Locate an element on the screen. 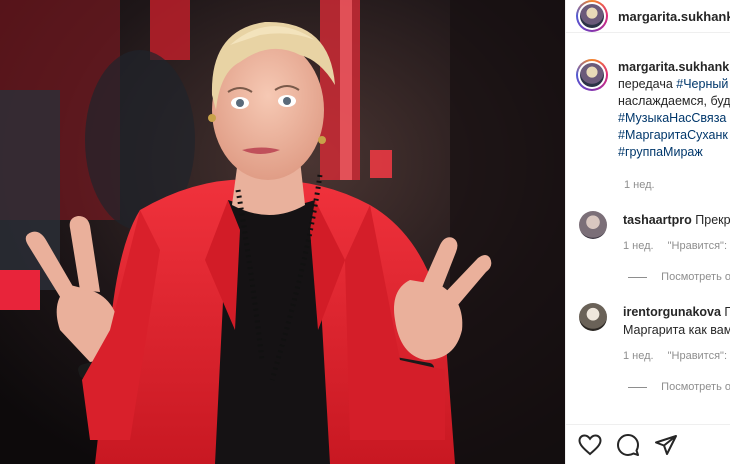 Image resolution: width=730 pixels, height=464 pixels. caption-time: 1 нед. is located at coordinates (639, 185).